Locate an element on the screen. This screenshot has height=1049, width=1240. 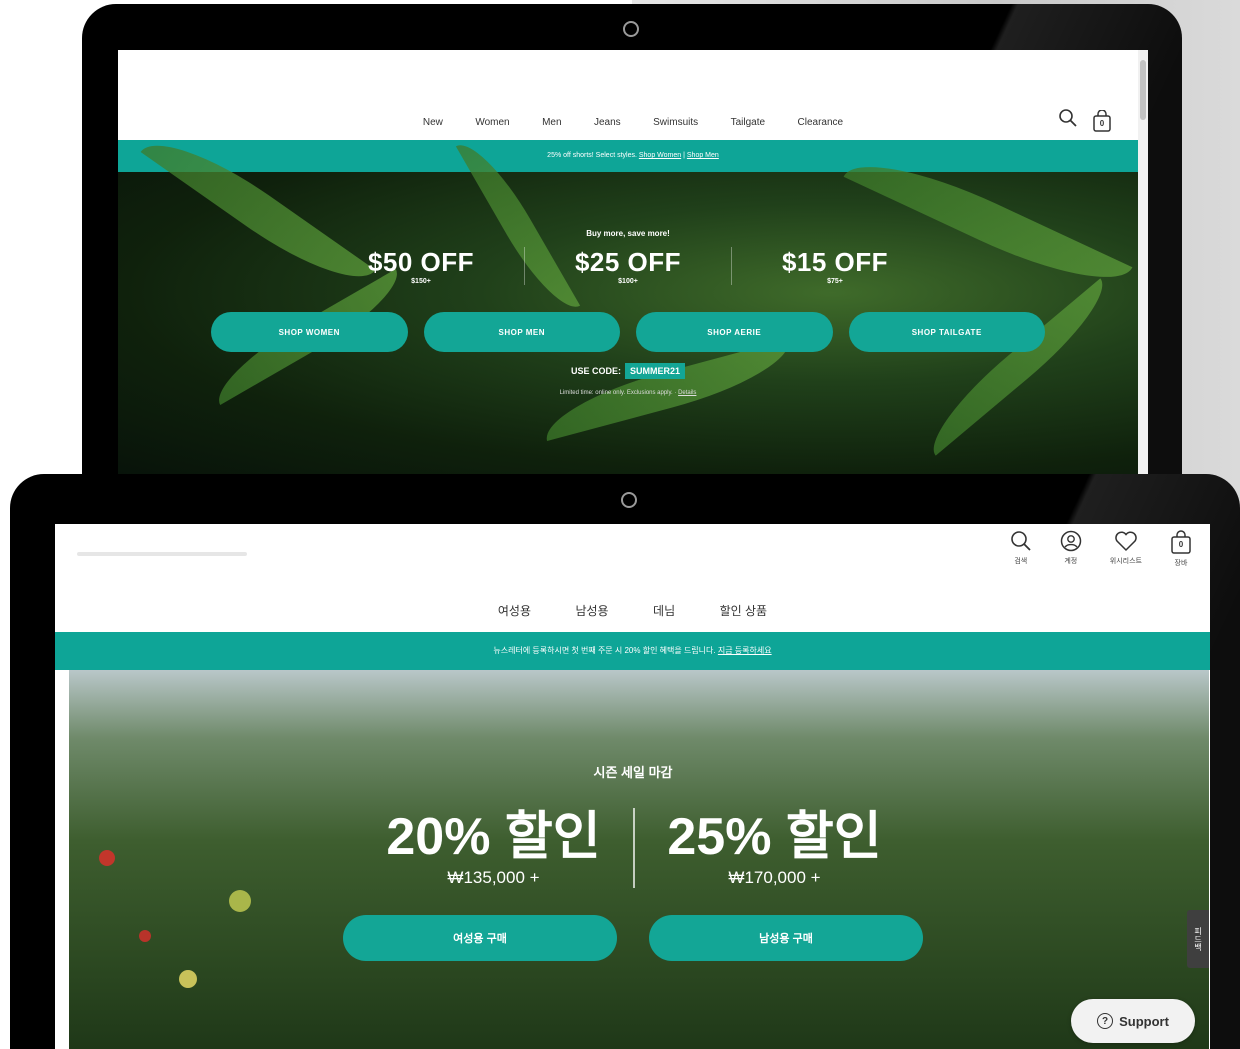
nav-item-sale: 할인 상품 is located at coordinates (744, 610).